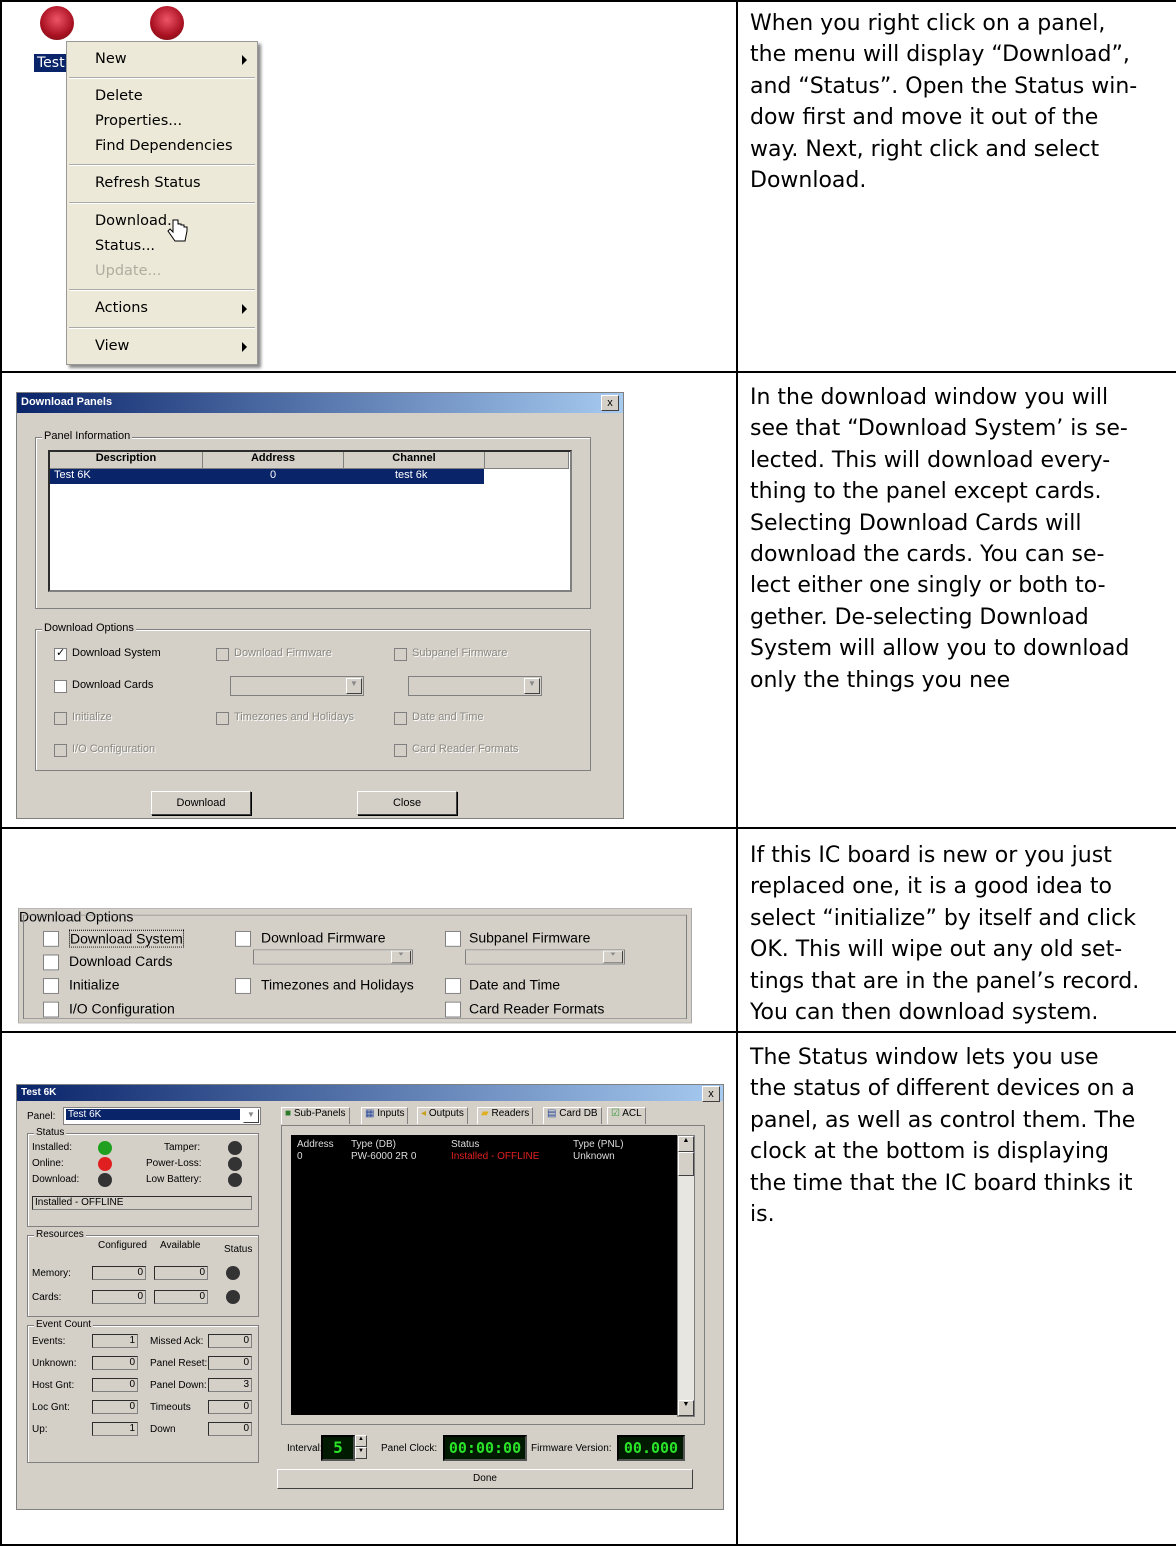 The image size is (1176, 1546). I want to click on menu-item-view: View, so click(112, 346).